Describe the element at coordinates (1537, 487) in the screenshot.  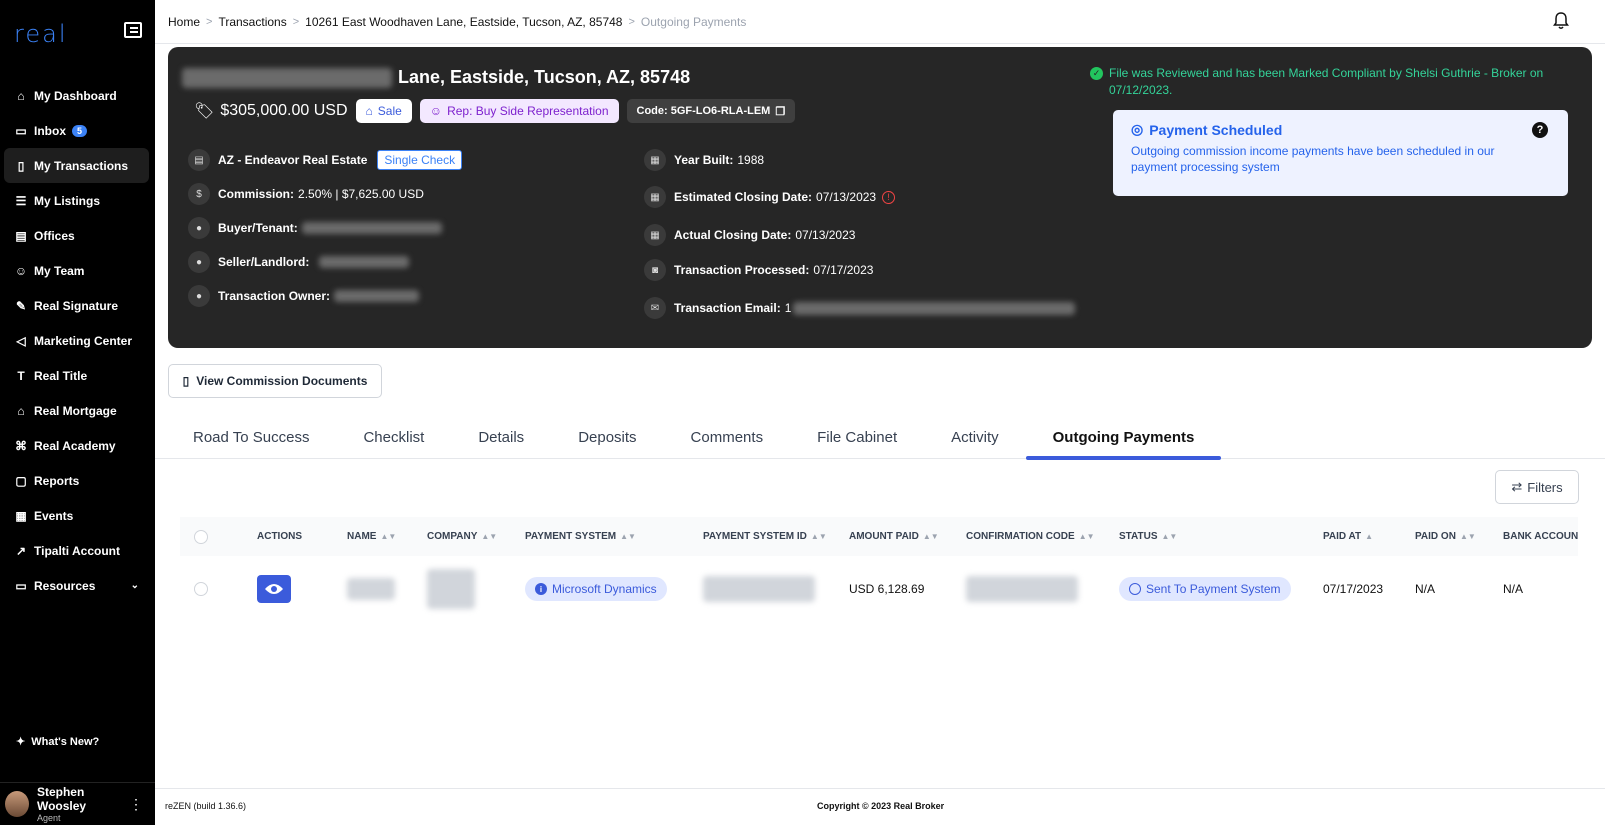
I see `filters-button: ⇄ Filters` at that location.